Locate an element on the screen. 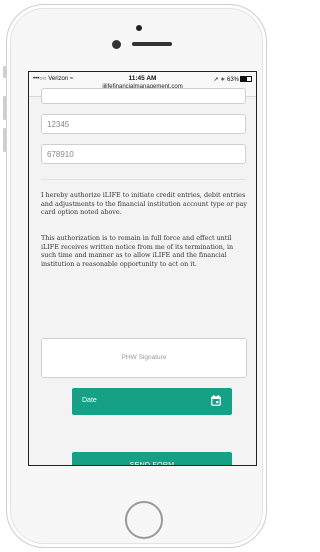  calendar-icon is located at coordinates (216, 400).